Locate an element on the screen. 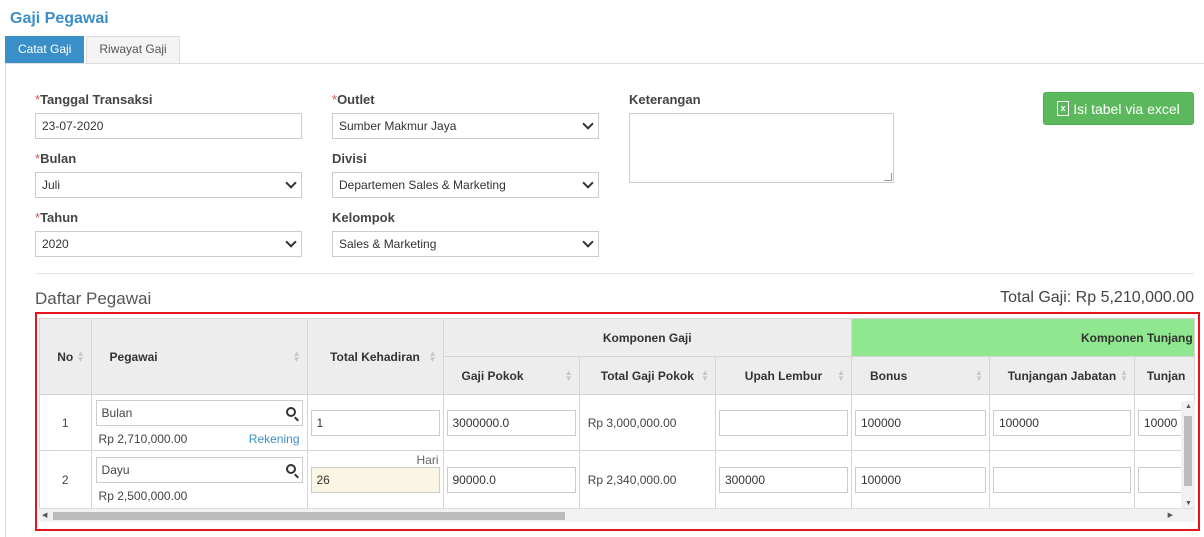 The width and height of the screenshot is (1204, 537). resize-handle-icon is located at coordinates (888, 177).